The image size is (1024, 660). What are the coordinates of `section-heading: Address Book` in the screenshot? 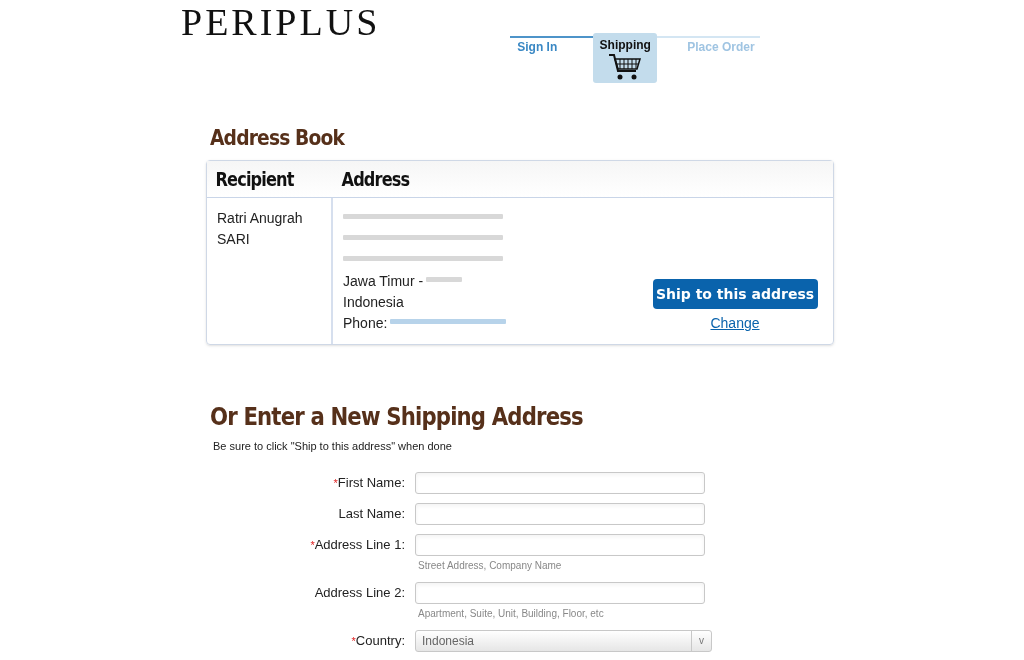 It's located at (278, 138).